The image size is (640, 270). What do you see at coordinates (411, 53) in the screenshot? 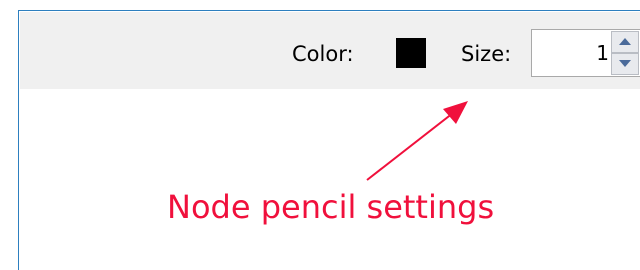
I see `color-picker-swatch` at bounding box center [411, 53].